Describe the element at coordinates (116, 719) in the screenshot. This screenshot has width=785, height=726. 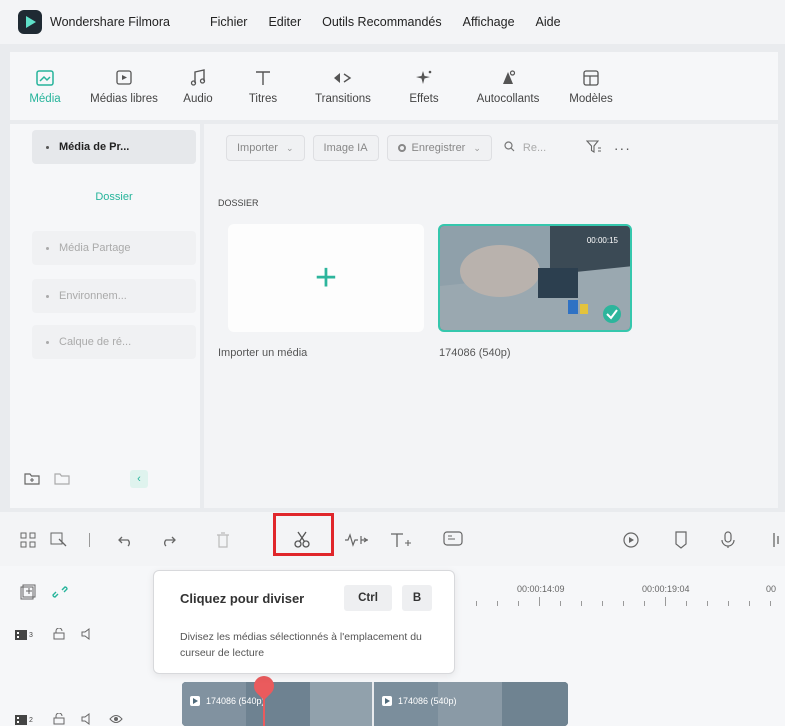
I see `eye-icon` at that location.